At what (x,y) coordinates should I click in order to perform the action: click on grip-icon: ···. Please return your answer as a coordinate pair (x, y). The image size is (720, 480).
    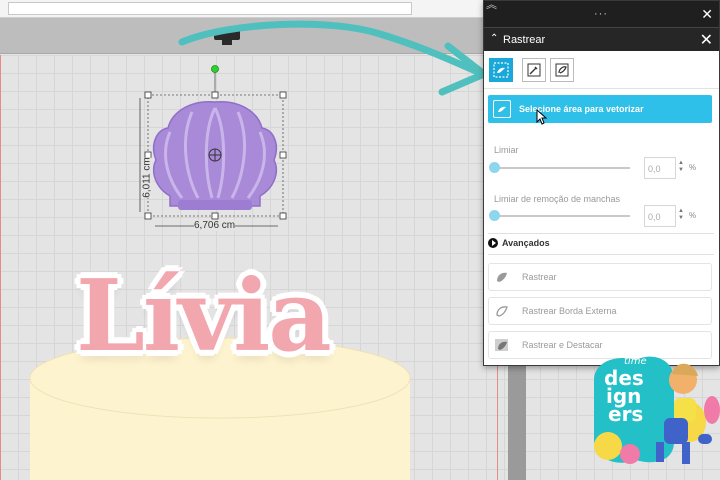
    Looking at the image, I should click on (601, 14).